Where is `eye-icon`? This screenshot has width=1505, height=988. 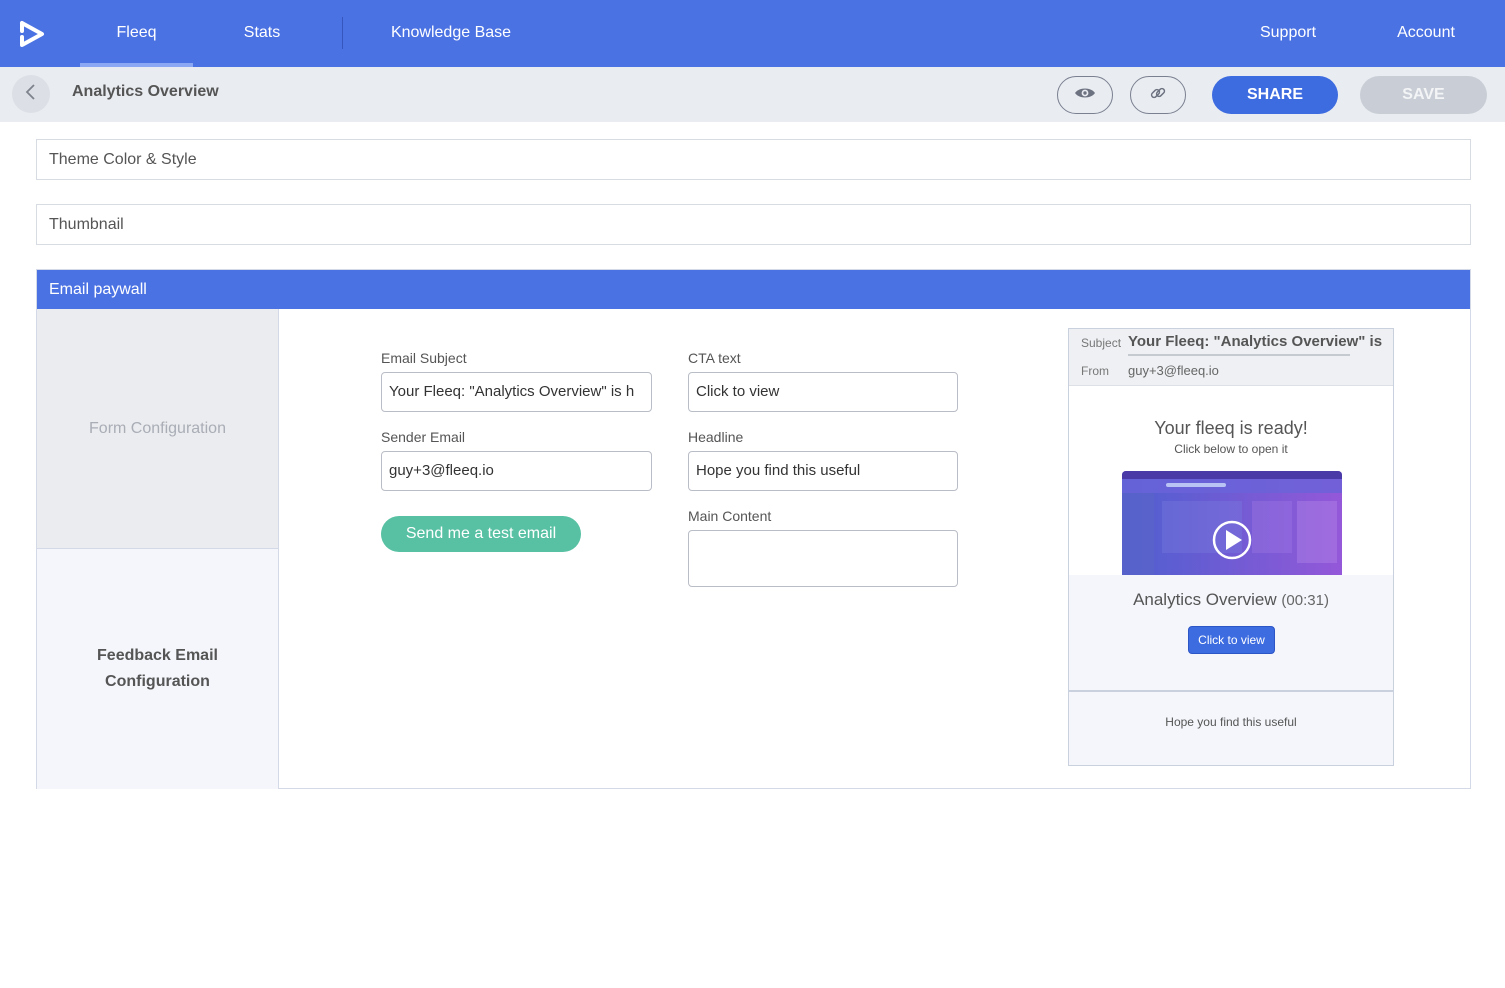 eye-icon is located at coordinates (1085, 95).